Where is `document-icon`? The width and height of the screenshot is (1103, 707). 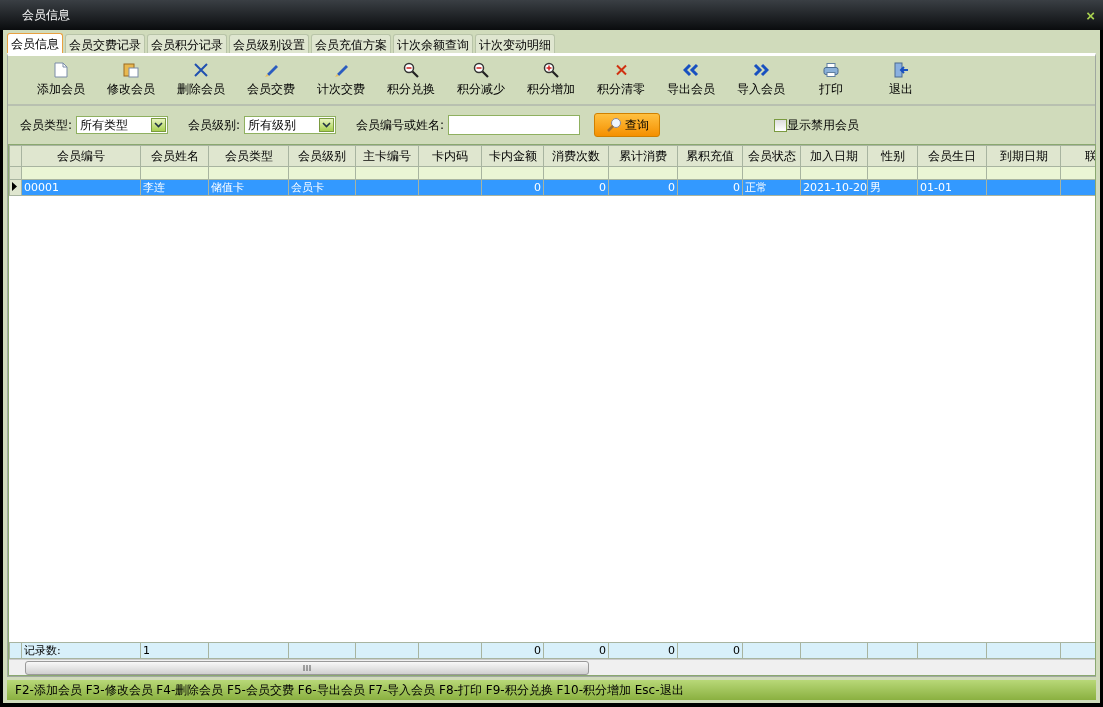
document-icon is located at coordinates (61, 70).